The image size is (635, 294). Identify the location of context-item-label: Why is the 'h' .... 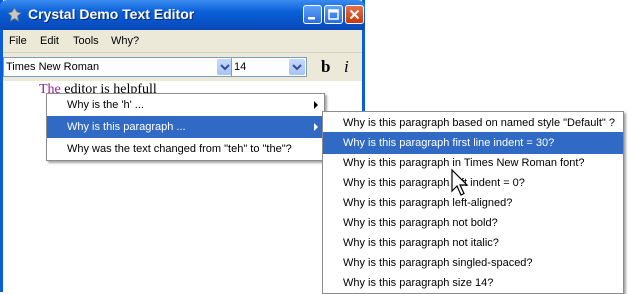
(105, 105).